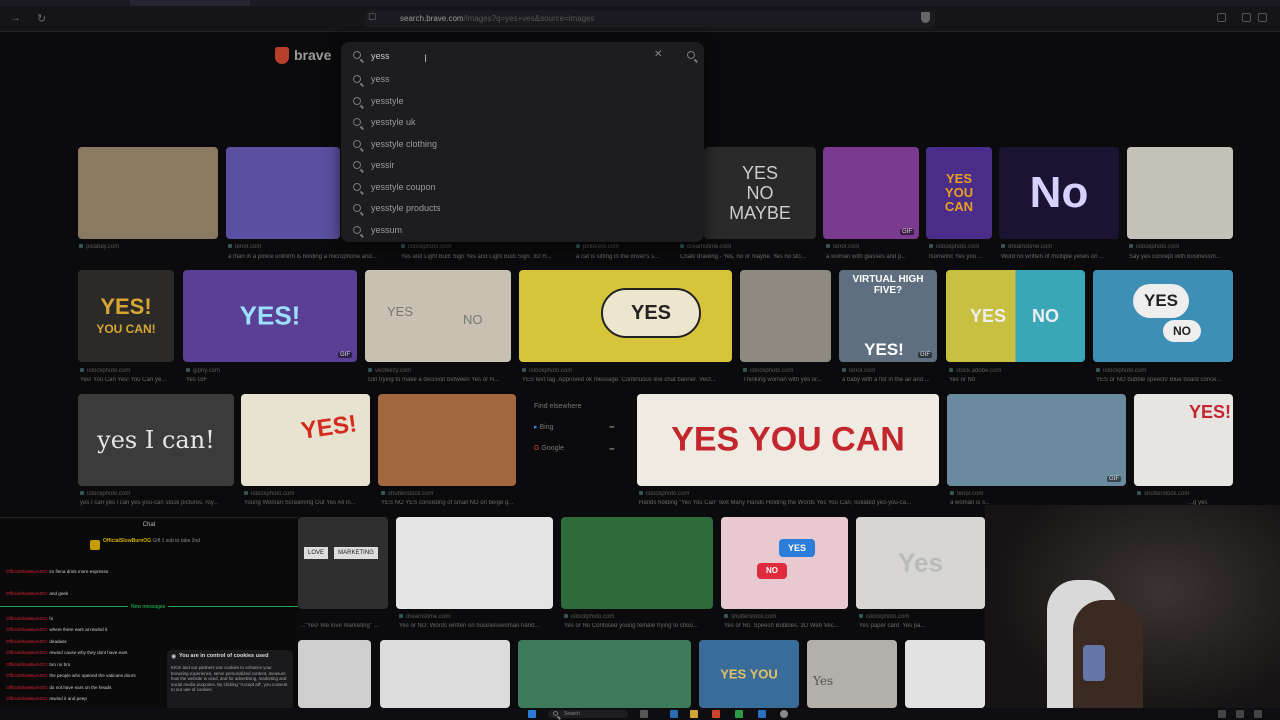  What do you see at coordinates (236, 380) in the screenshot?
I see `result-caption: Yes GIF` at bounding box center [236, 380].